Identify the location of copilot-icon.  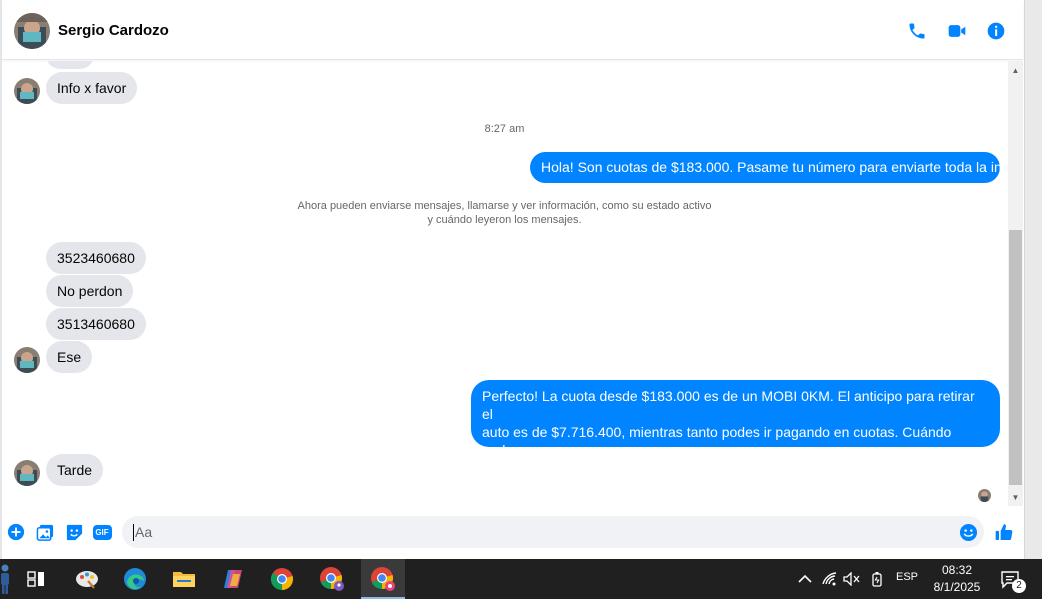
(233, 579).